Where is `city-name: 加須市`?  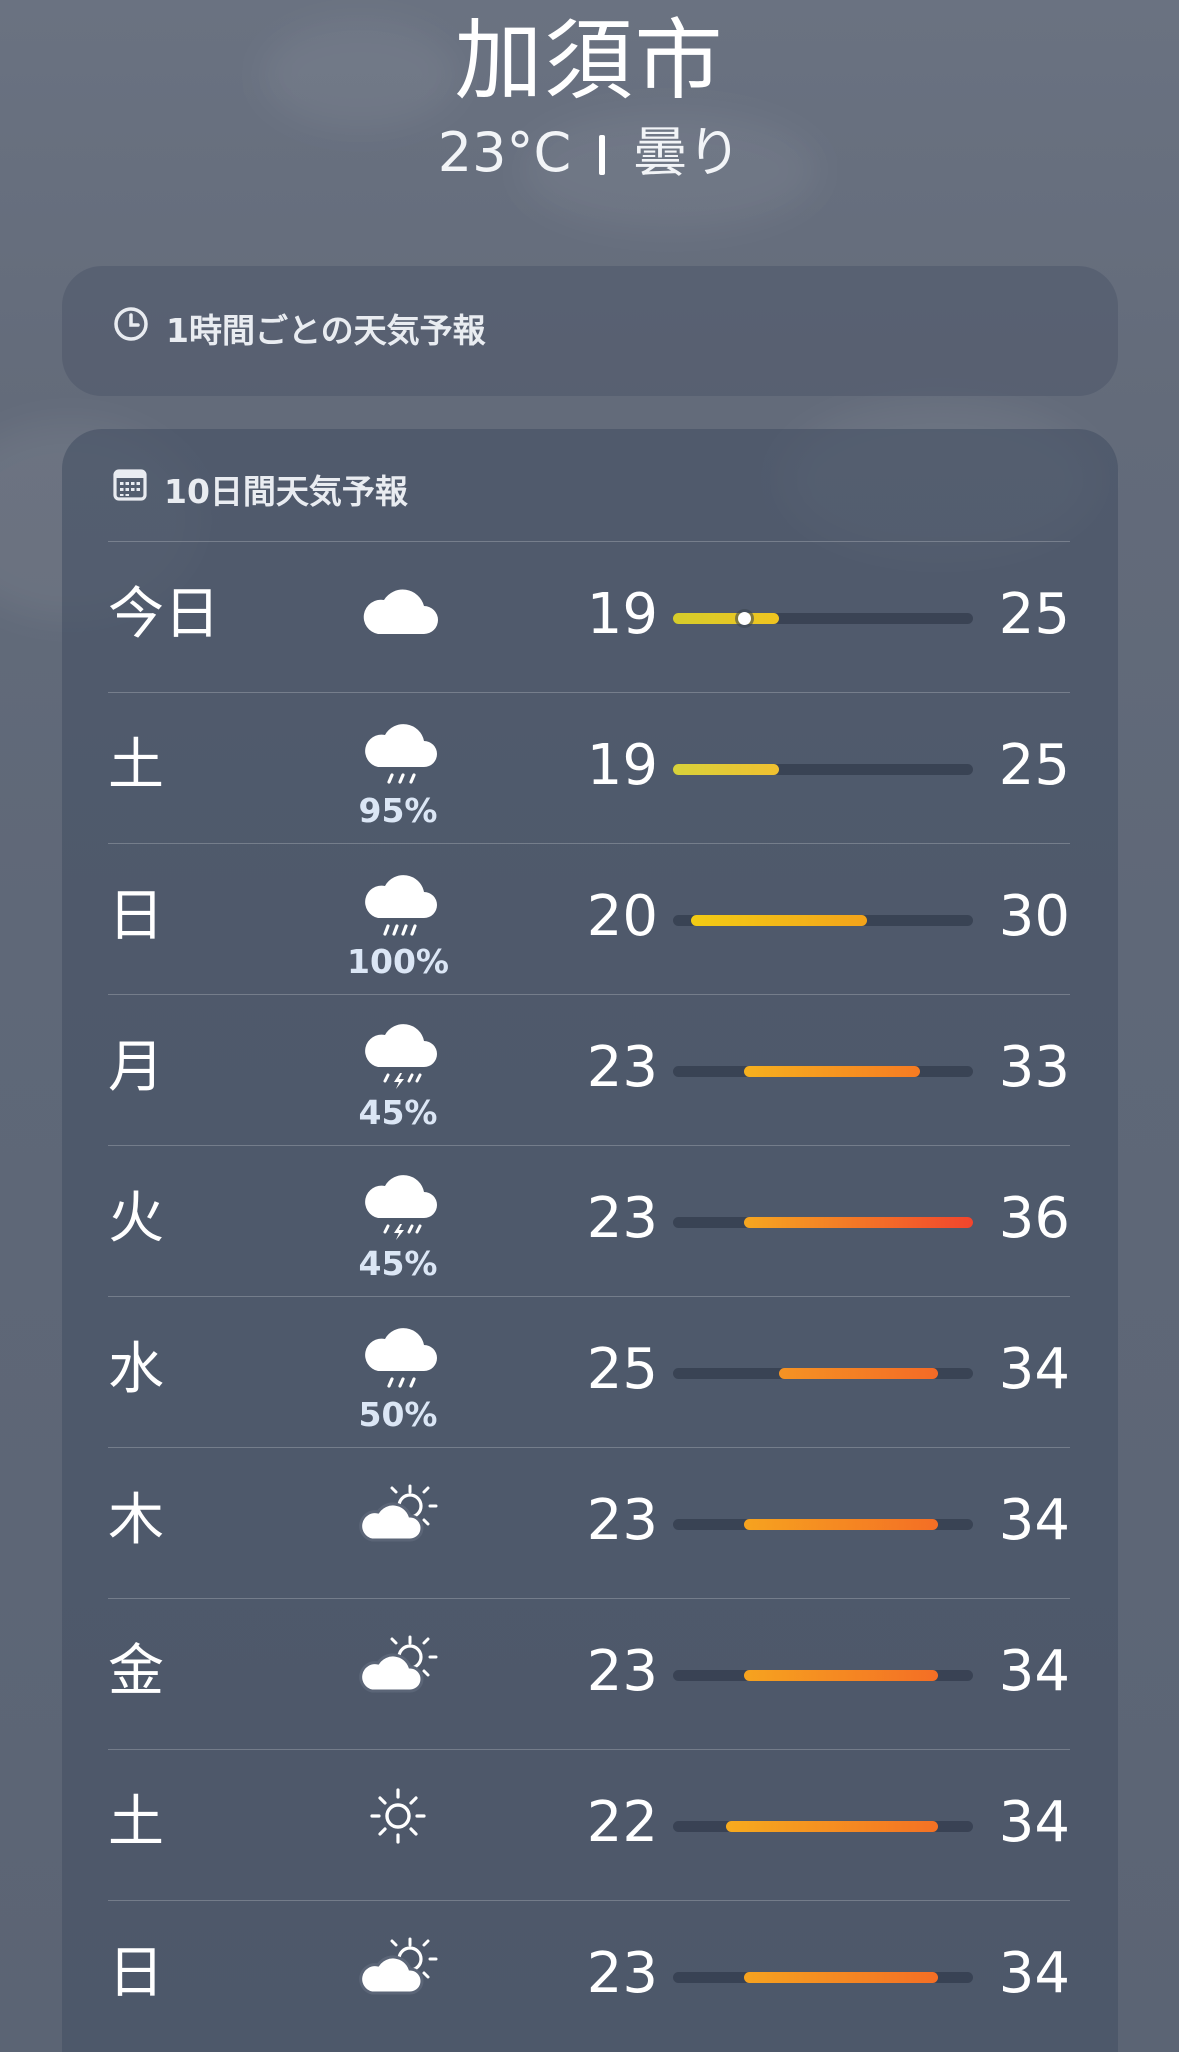
city-name: 加須市 is located at coordinates (589, 60).